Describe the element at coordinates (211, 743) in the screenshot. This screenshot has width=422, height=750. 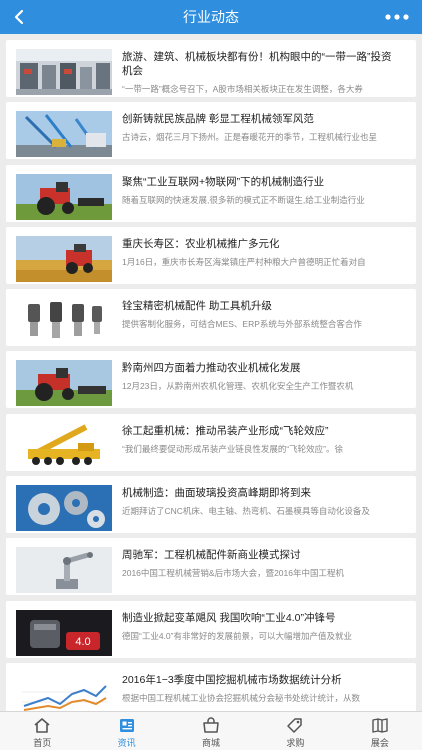
I see `tab-label: 商城` at that location.